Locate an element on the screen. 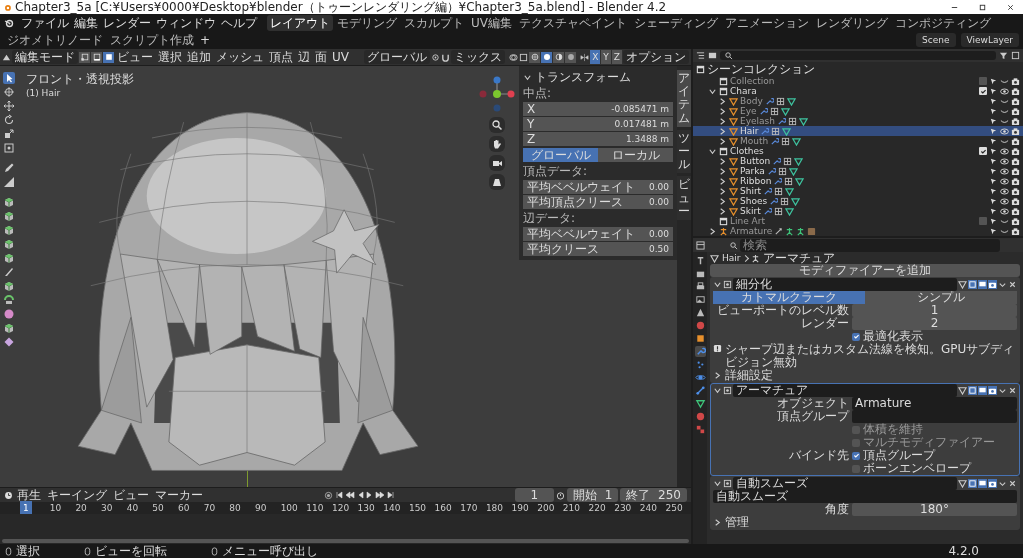 The width and height of the screenshot is (1023, 558). workspace-tab: コンポジティング is located at coordinates (943, 23).